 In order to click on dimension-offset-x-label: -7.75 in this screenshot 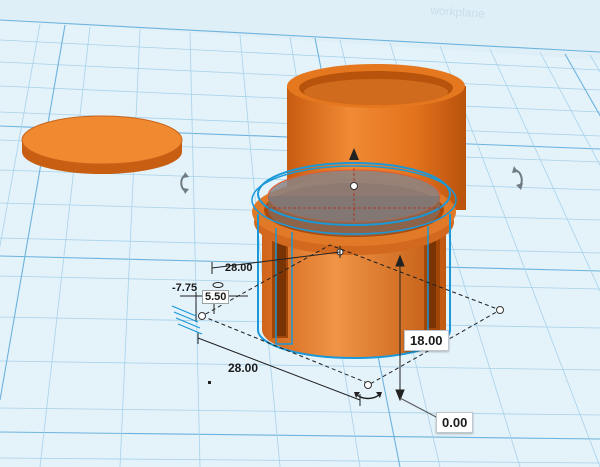, I will do `click(184, 288)`.